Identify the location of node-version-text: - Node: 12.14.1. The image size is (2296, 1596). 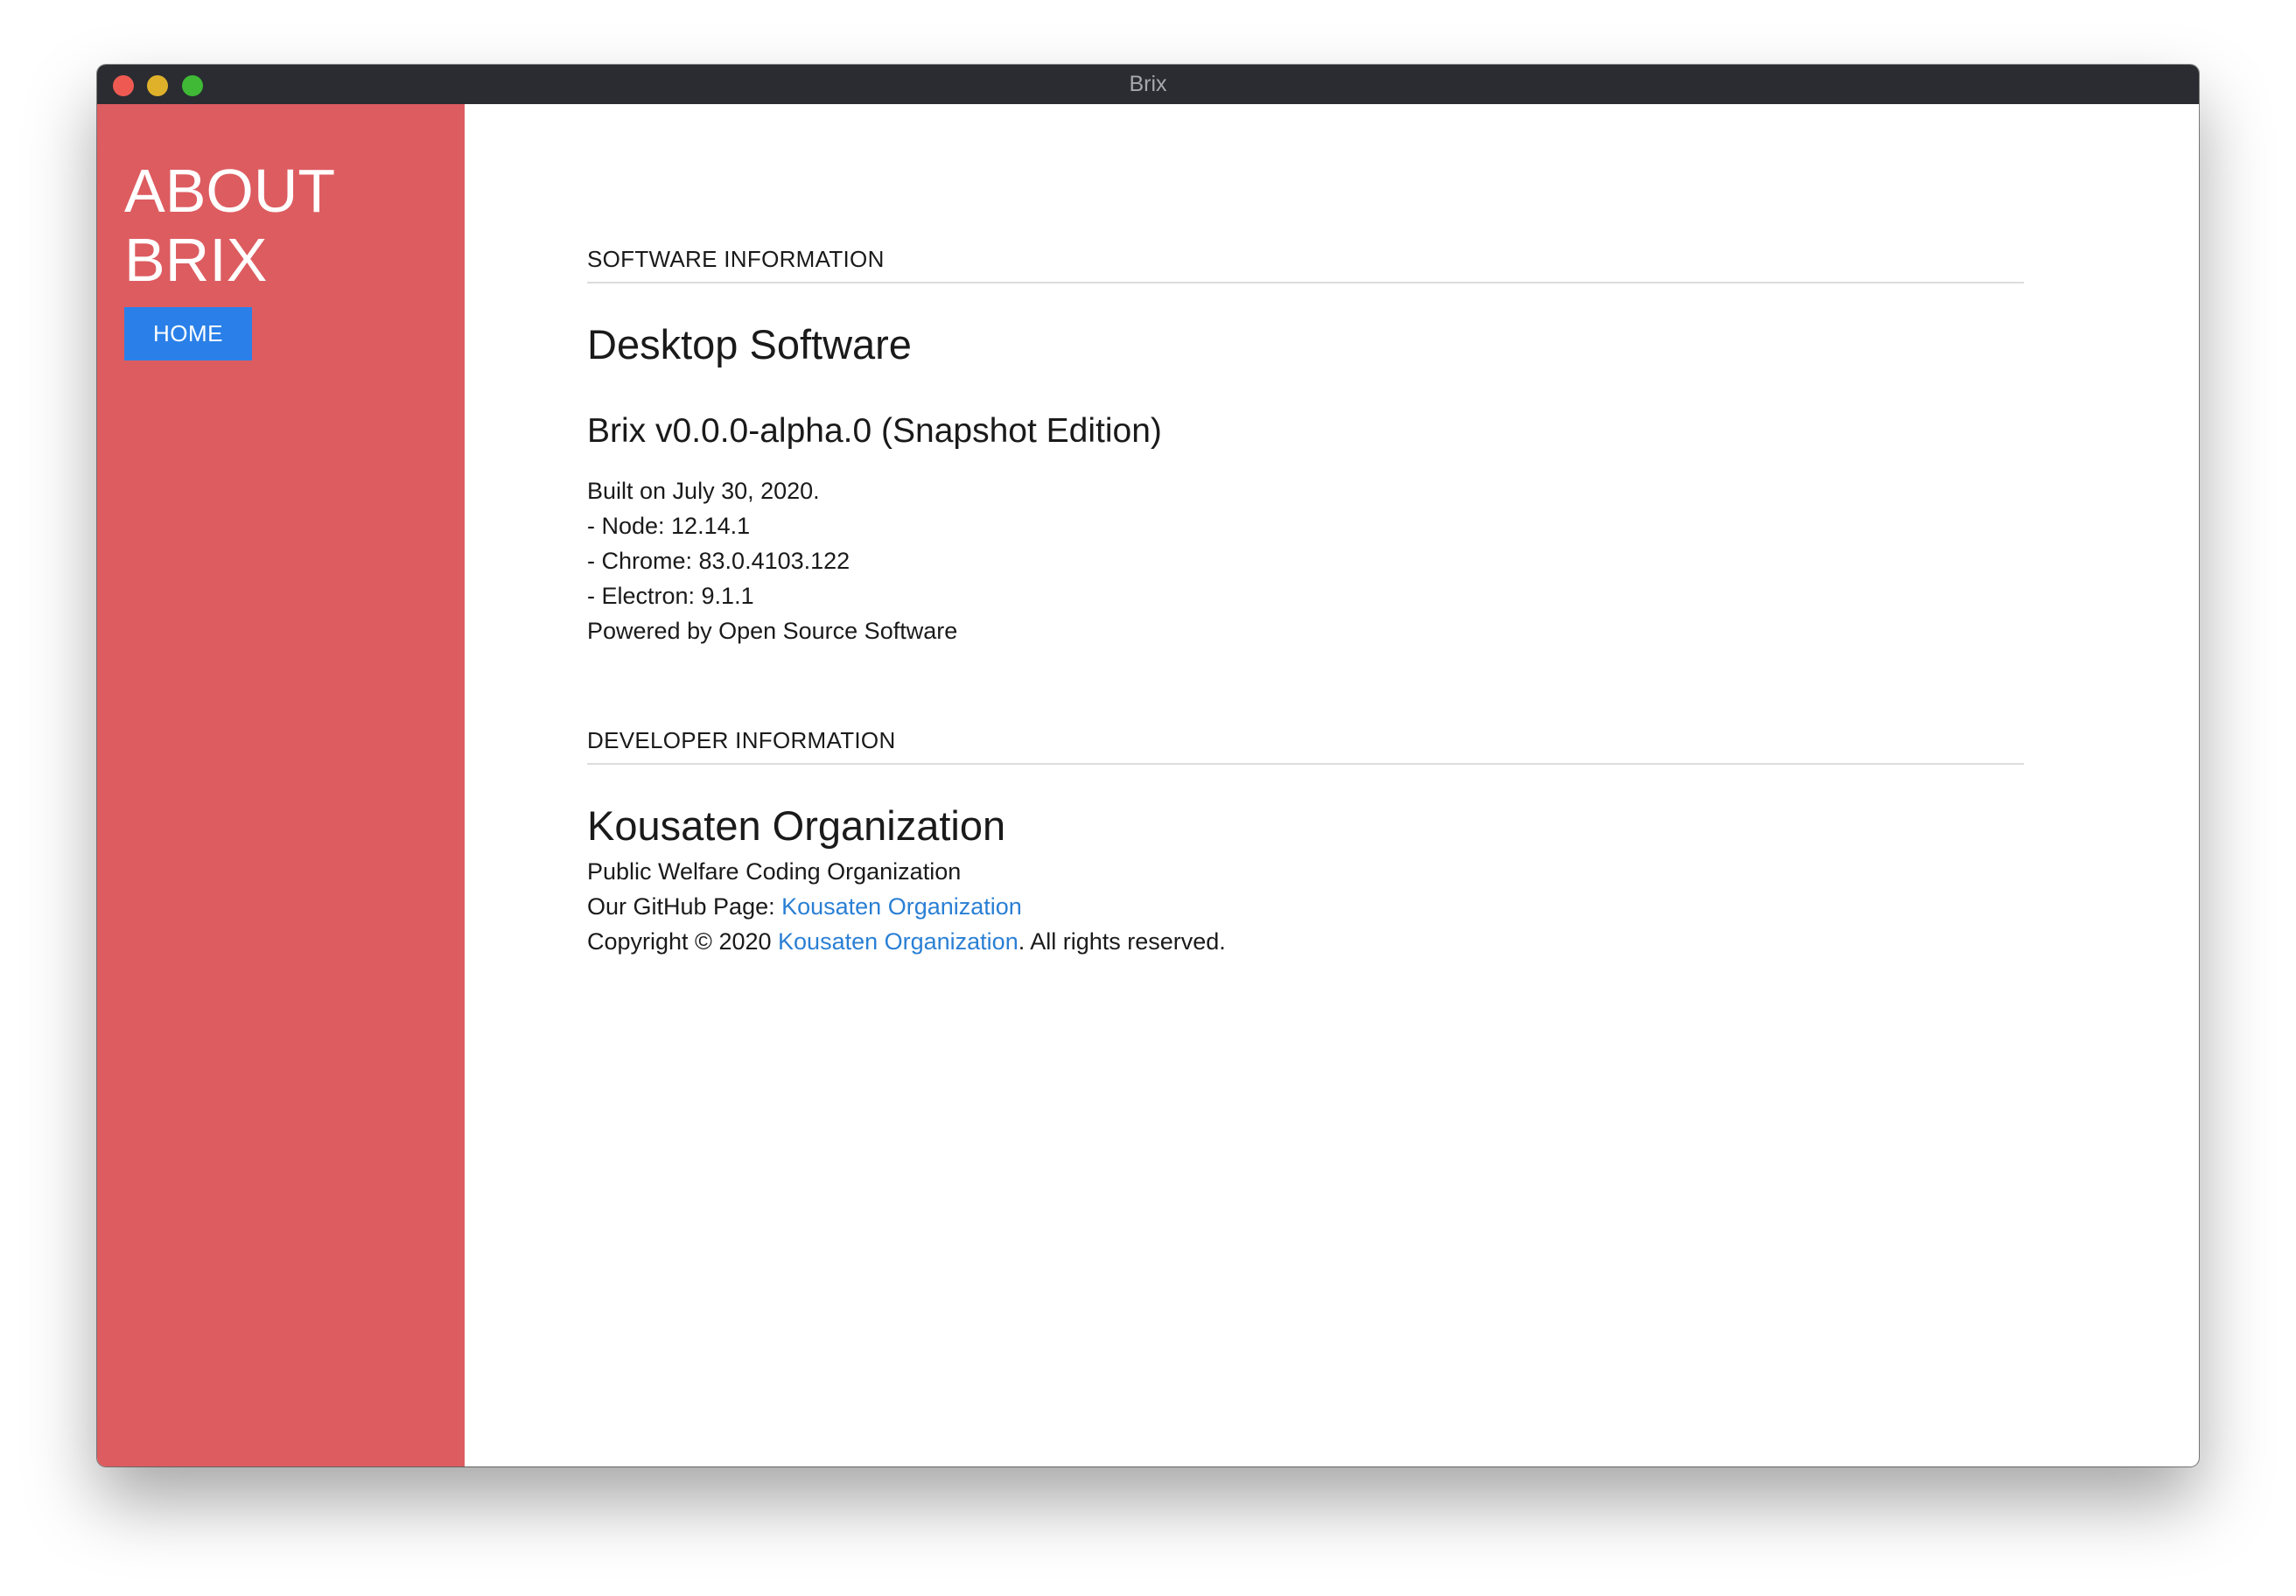
(669, 526).